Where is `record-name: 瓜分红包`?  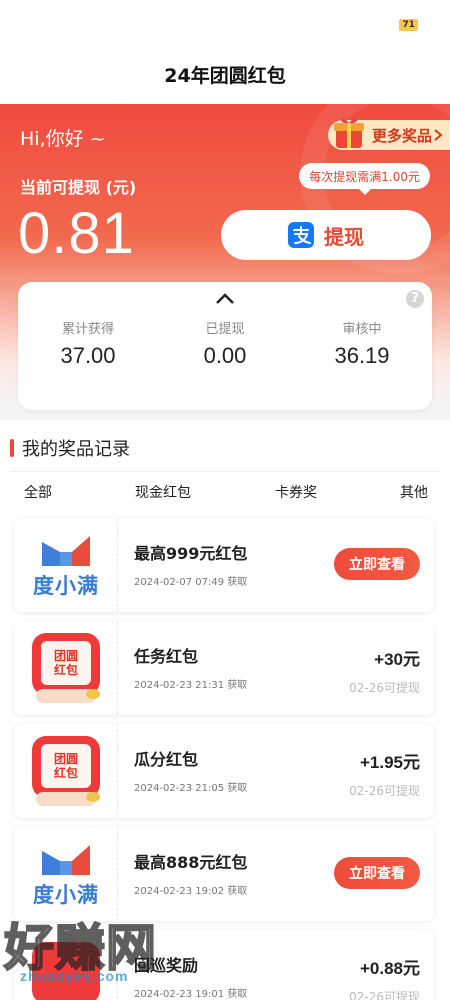 record-name: 瓜分红包 is located at coordinates (166, 759).